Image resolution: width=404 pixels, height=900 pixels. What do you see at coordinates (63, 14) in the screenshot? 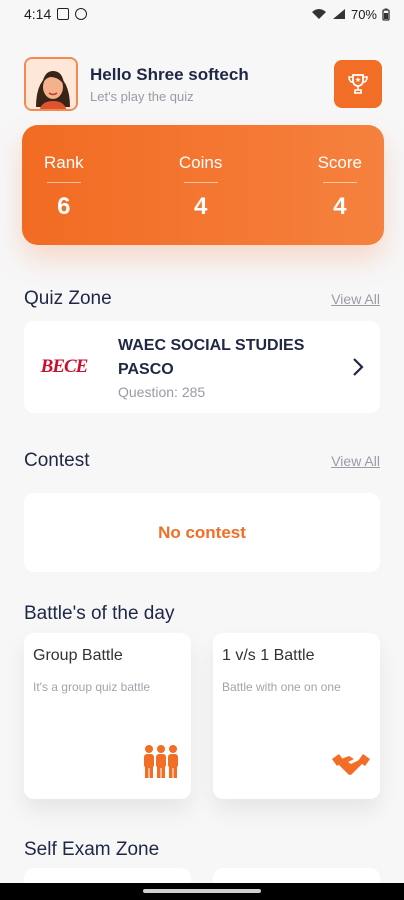
I see `gallery-icon` at bounding box center [63, 14].